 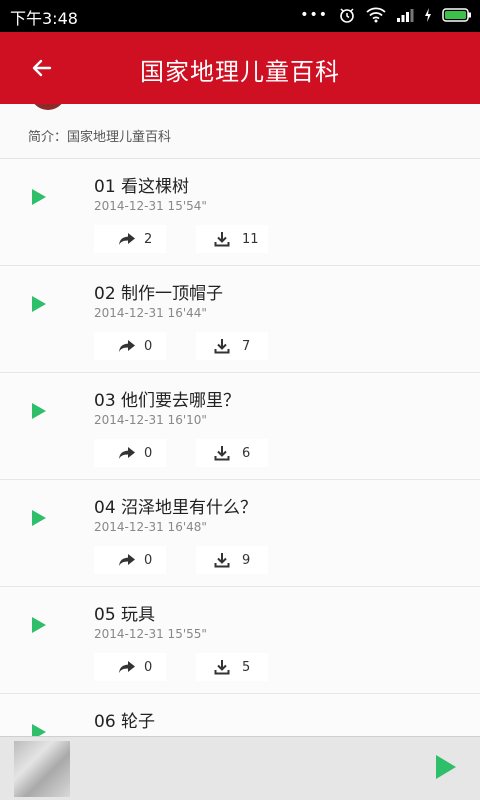 I want to click on wifi-icon, so click(x=376, y=15).